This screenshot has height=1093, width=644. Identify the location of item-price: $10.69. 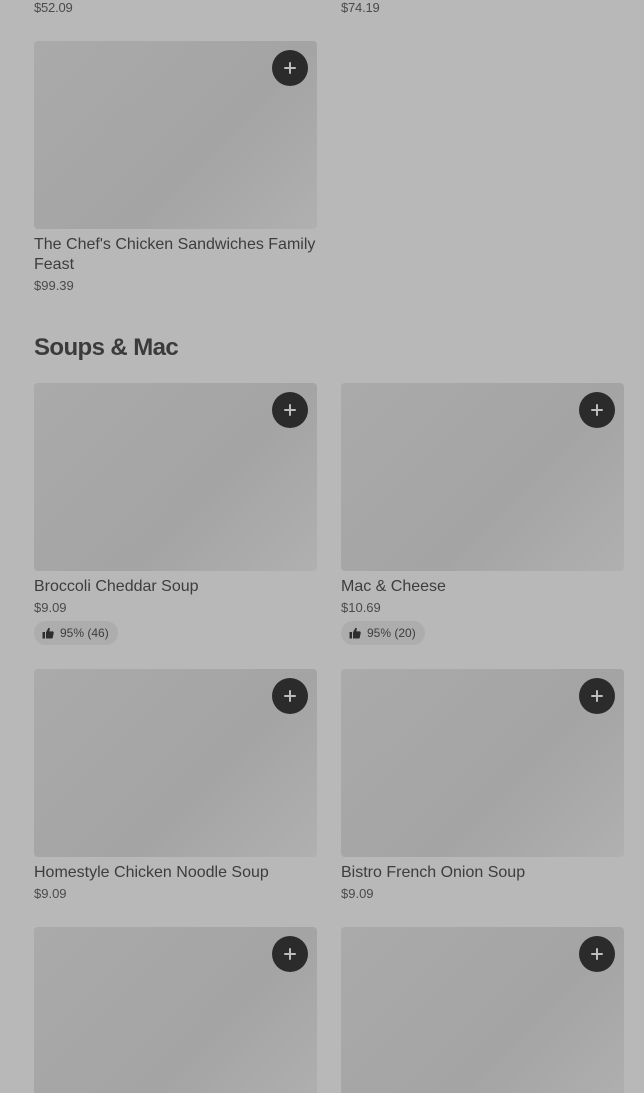
(361, 607).